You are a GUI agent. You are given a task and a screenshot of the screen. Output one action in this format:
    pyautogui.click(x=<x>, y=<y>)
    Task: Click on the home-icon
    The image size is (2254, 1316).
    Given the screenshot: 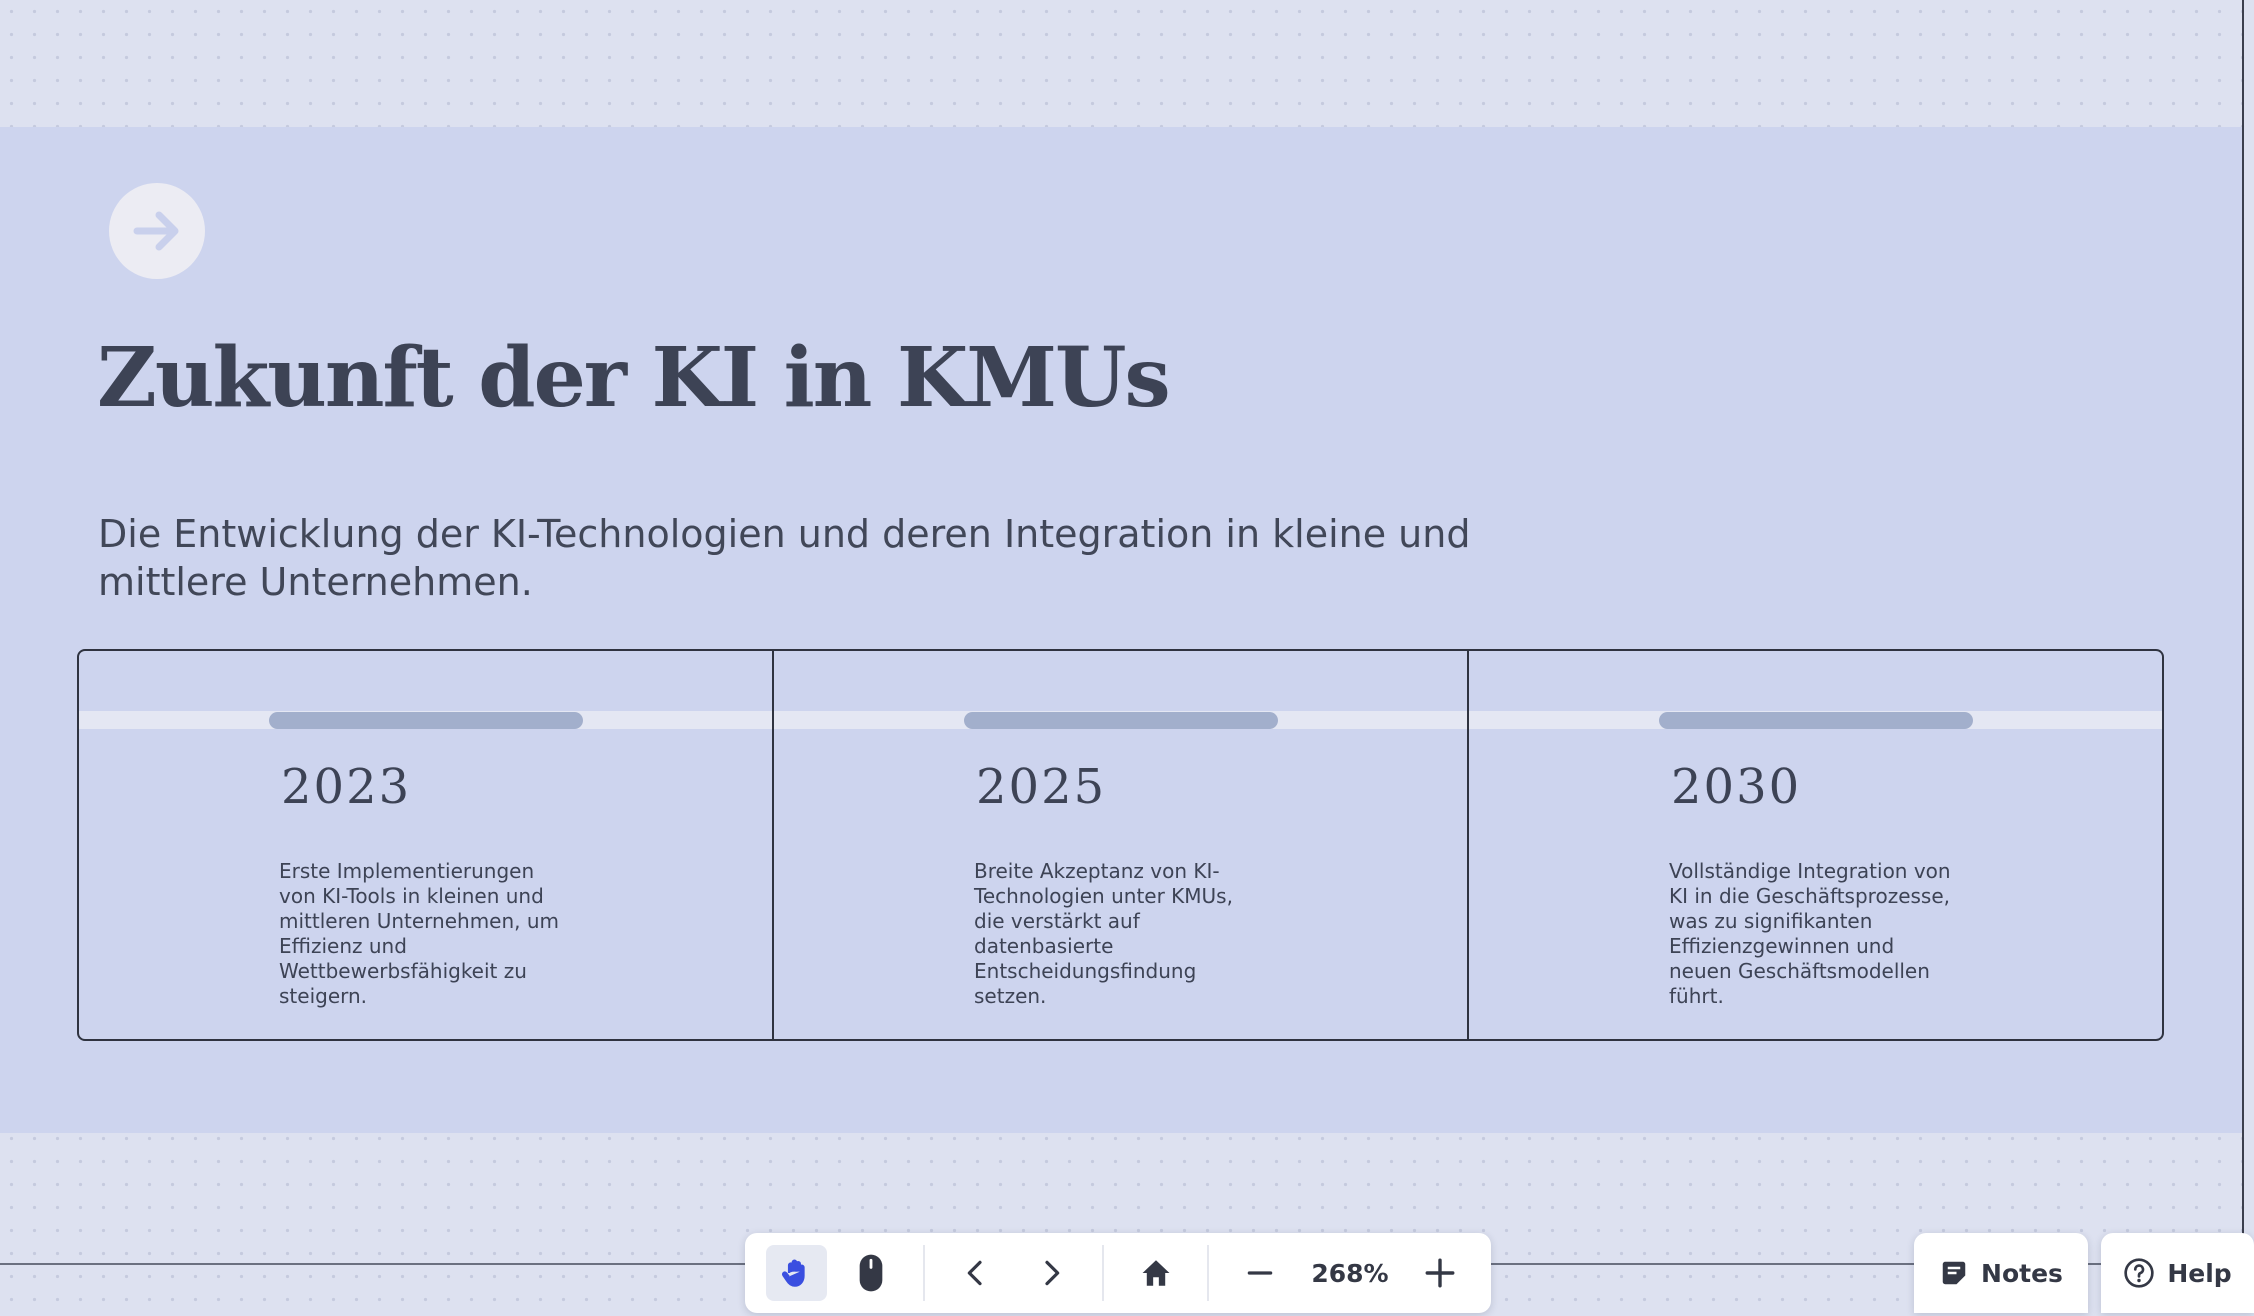 What is the action you would take?
    pyautogui.click(x=1155, y=1273)
    